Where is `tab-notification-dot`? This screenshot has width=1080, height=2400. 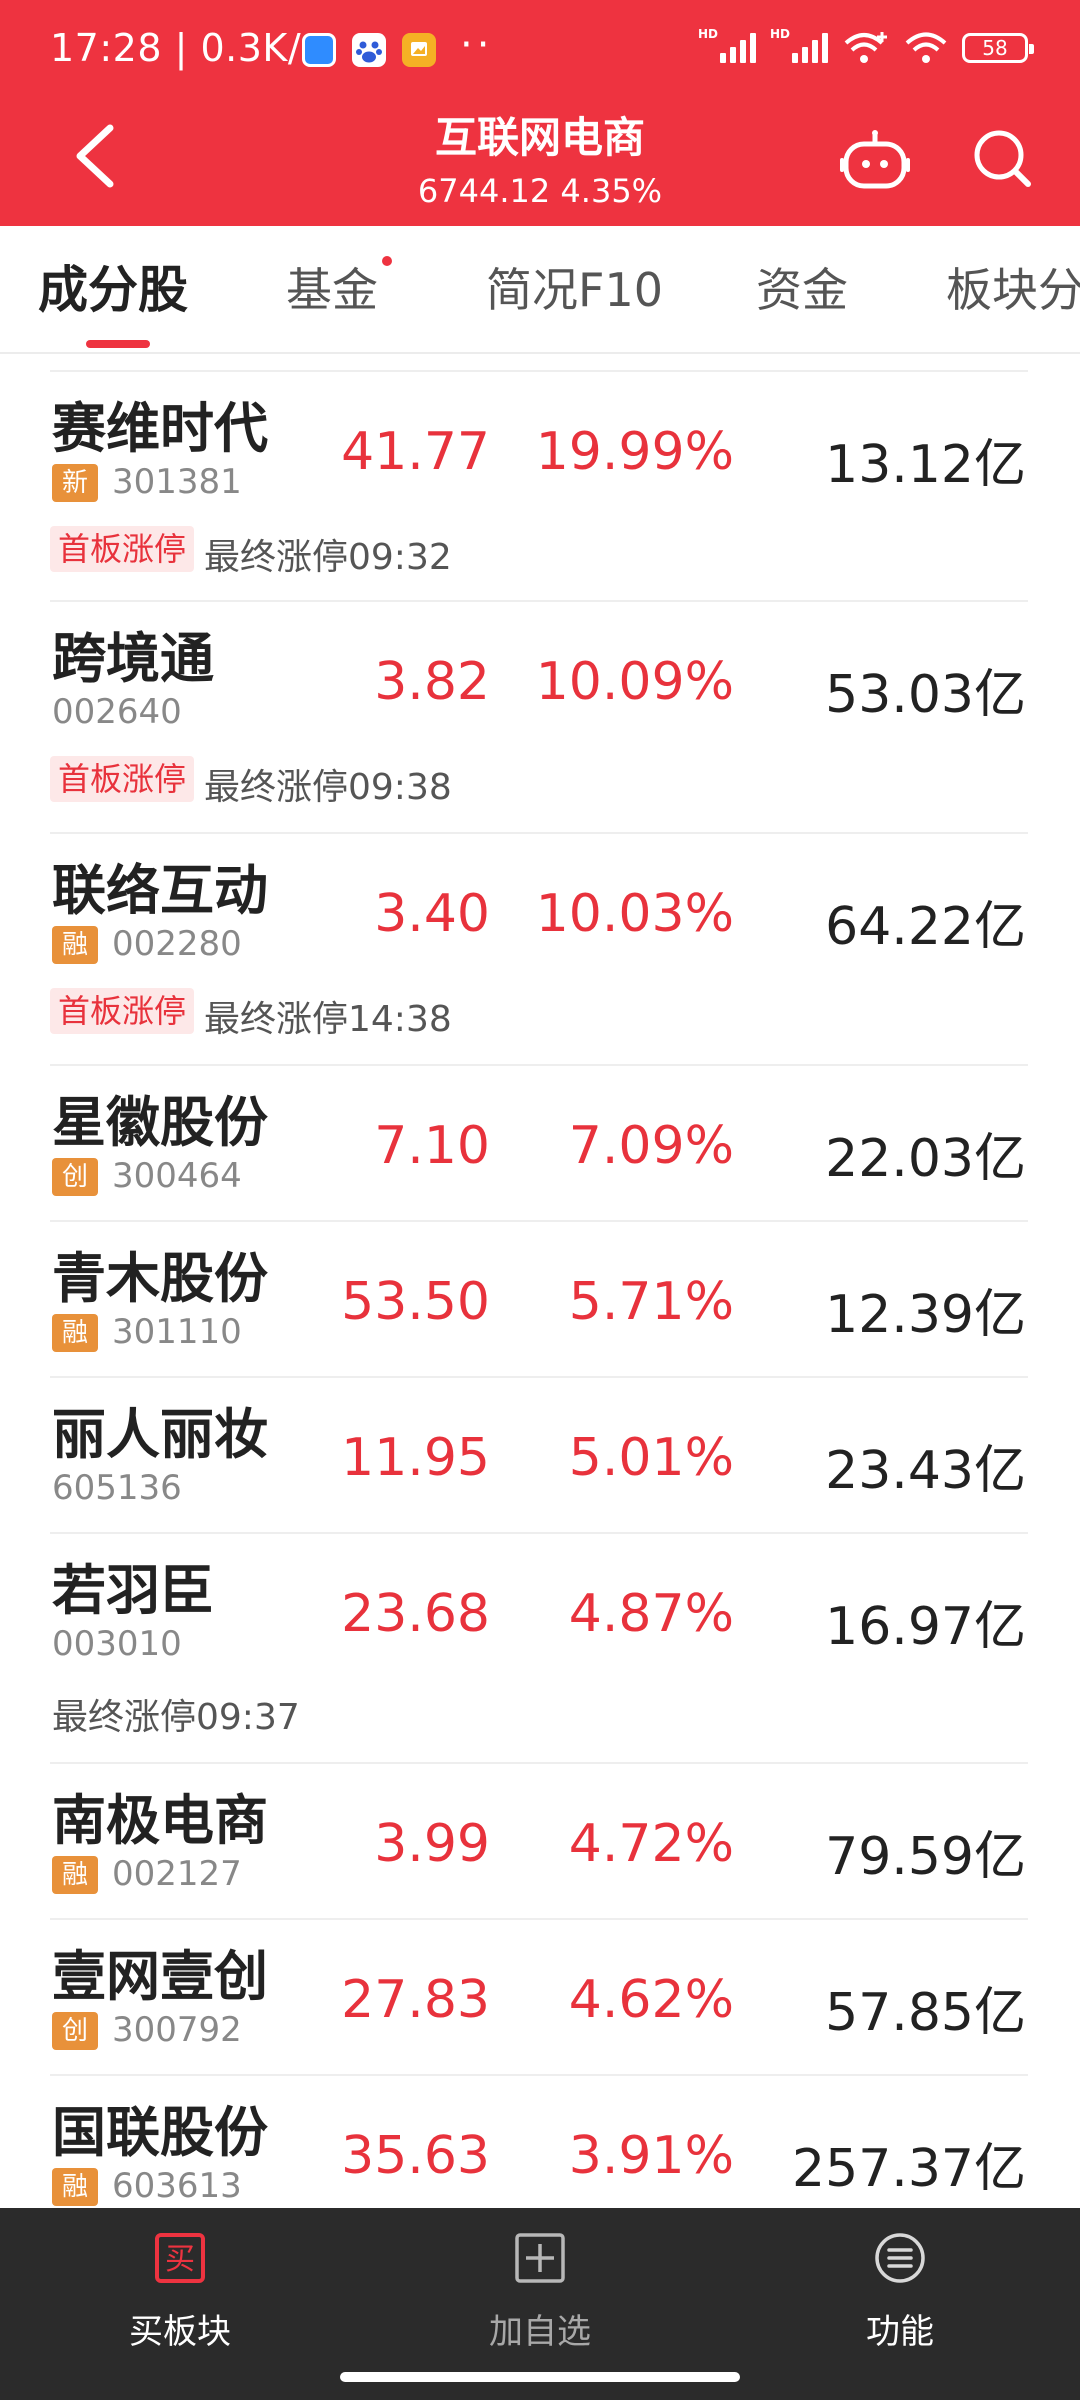 tab-notification-dot is located at coordinates (387, 261).